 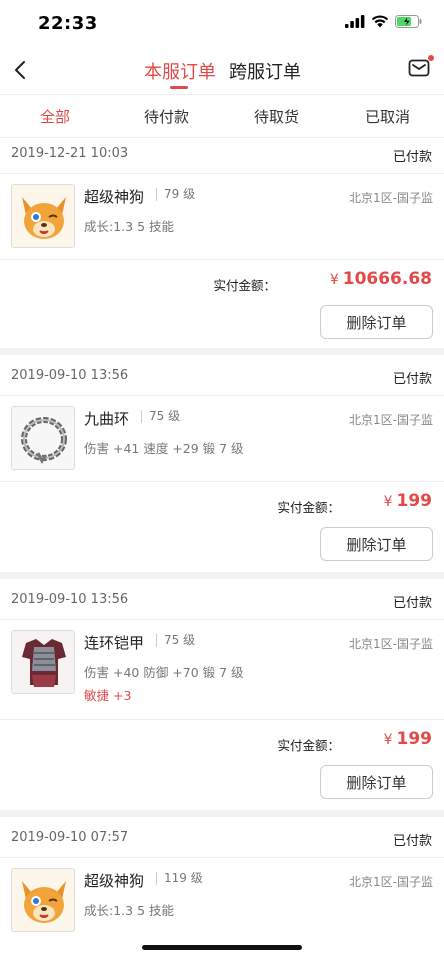 What do you see at coordinates (175, 194) in the screenshot?
I see `item-level: 79 级` at bounding box center [175, 194].